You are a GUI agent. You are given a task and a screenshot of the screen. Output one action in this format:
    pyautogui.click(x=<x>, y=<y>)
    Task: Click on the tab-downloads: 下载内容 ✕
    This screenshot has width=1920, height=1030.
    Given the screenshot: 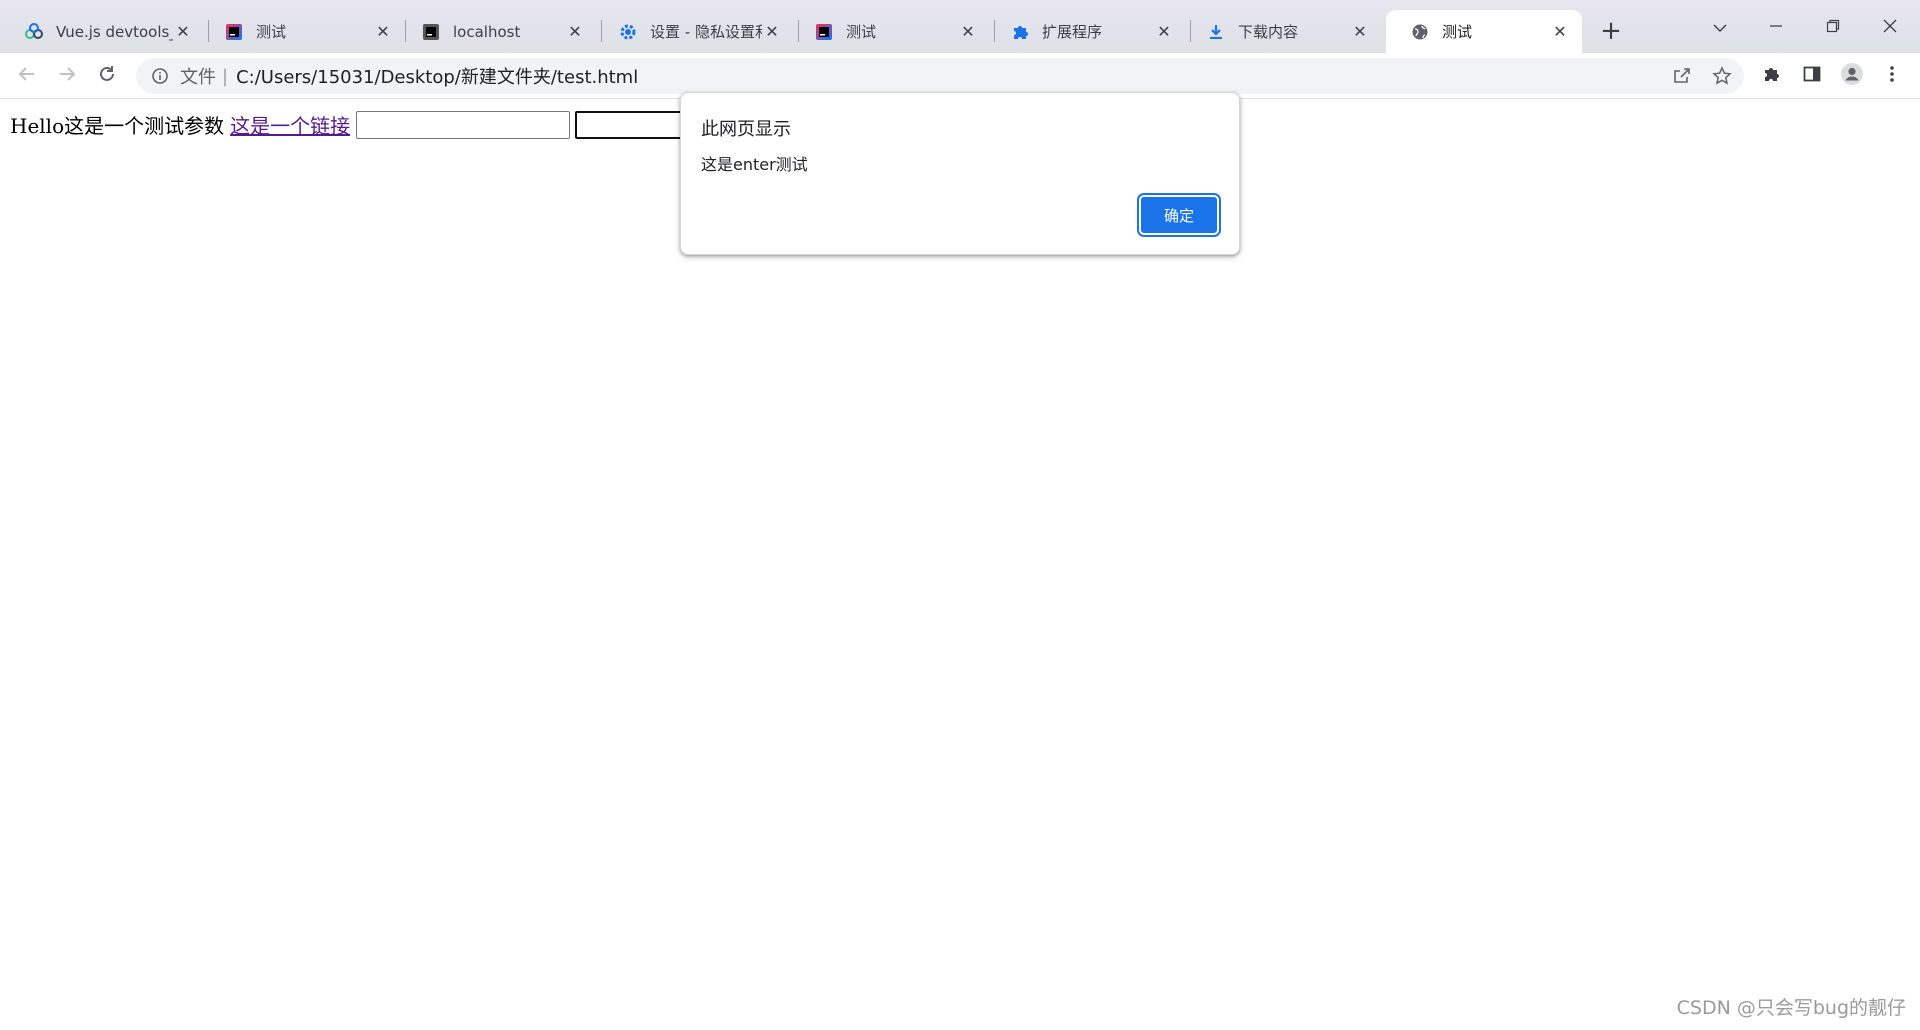 What is the action you would take?
    pyautogui.click(x=1282, y=31)
    